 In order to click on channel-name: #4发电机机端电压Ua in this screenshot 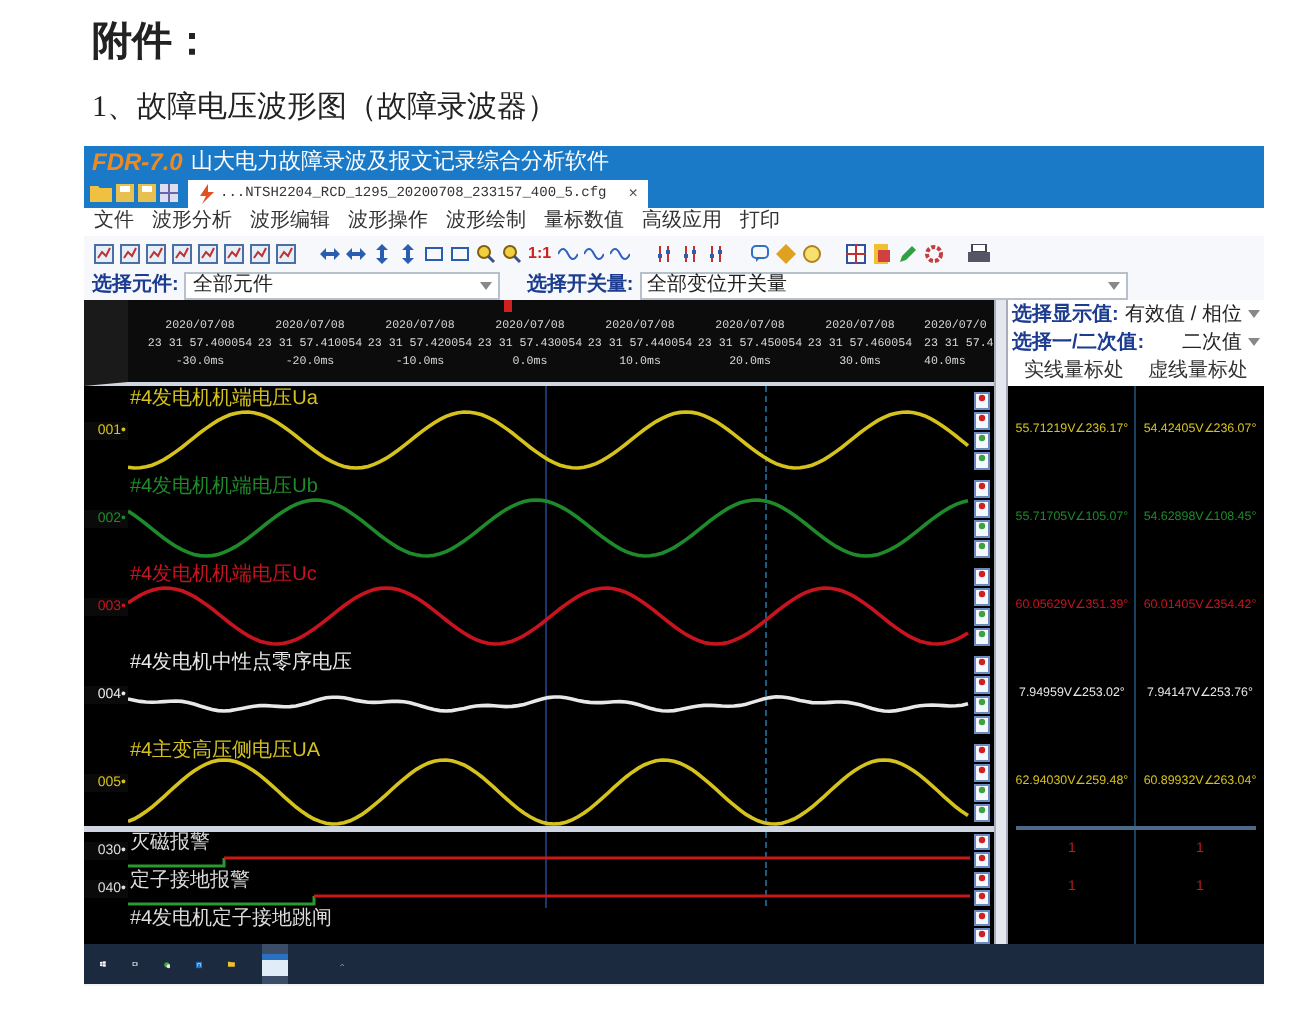, I will do `click(224, 399)`.